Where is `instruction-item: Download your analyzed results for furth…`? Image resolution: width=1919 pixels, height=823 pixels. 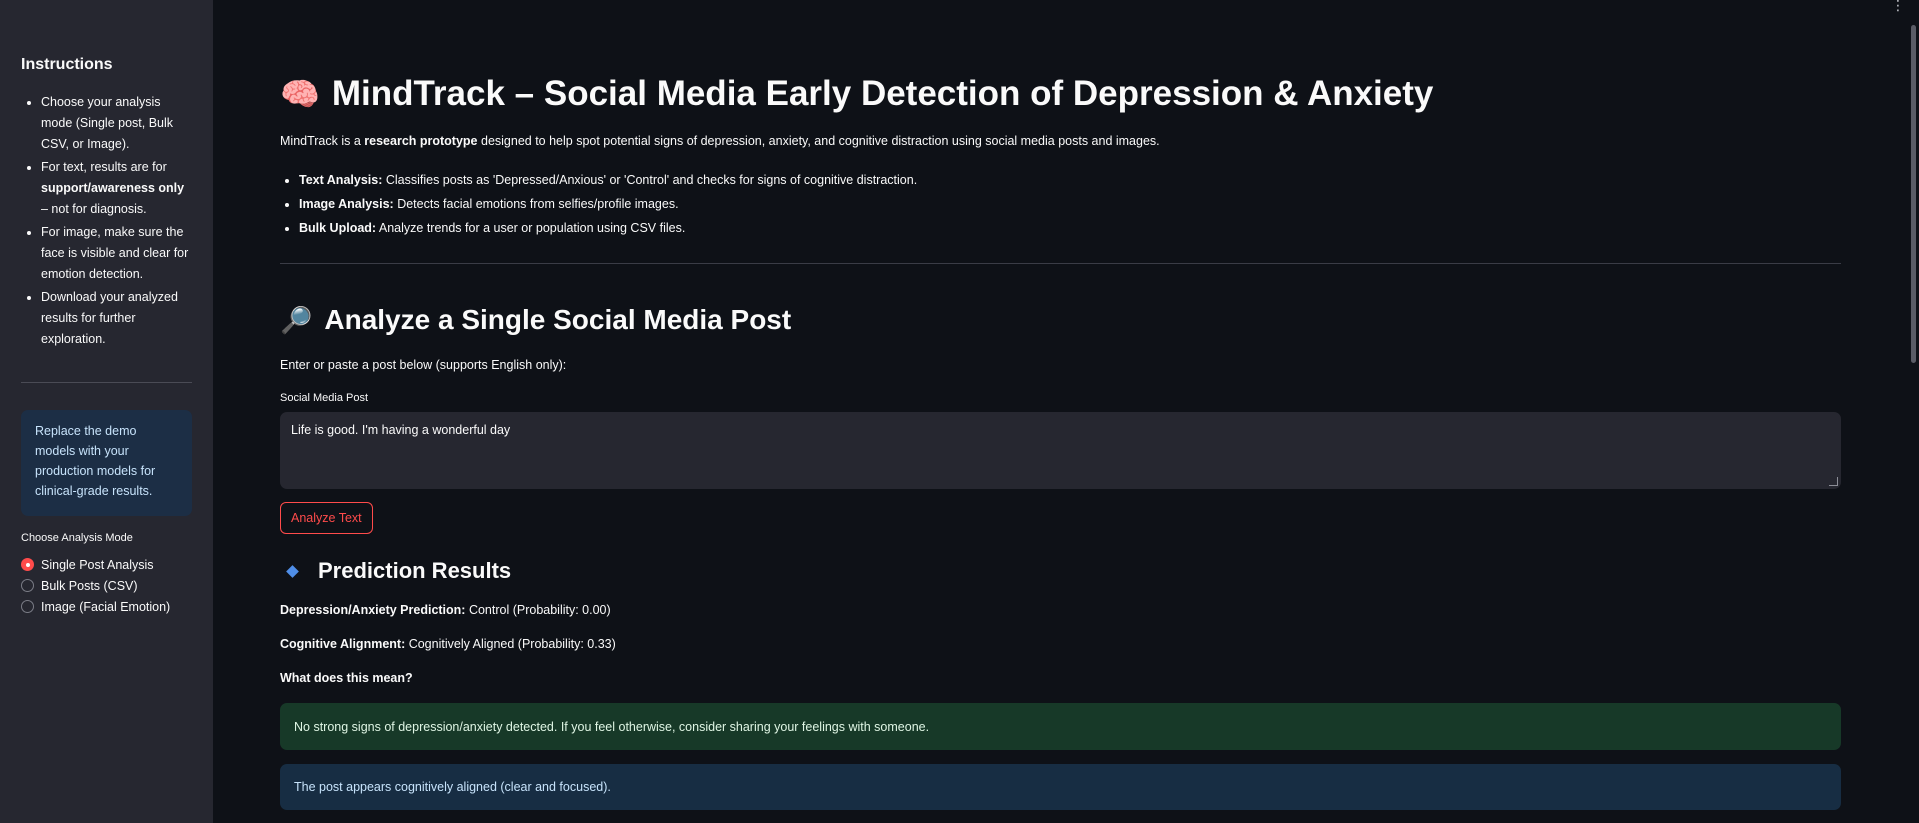 instruction-item: Download your analyzed results for furth… is located at coordinates (117, 318).